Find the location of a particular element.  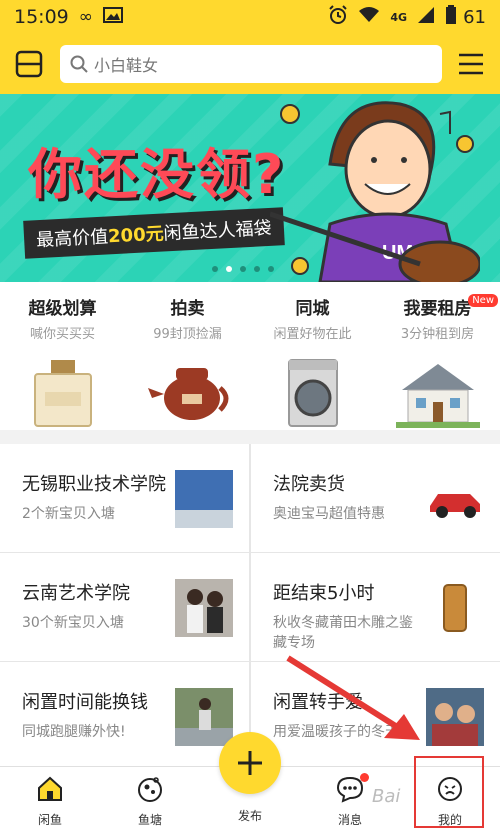

signal-bars-icon is located at coordinates (426, 17).